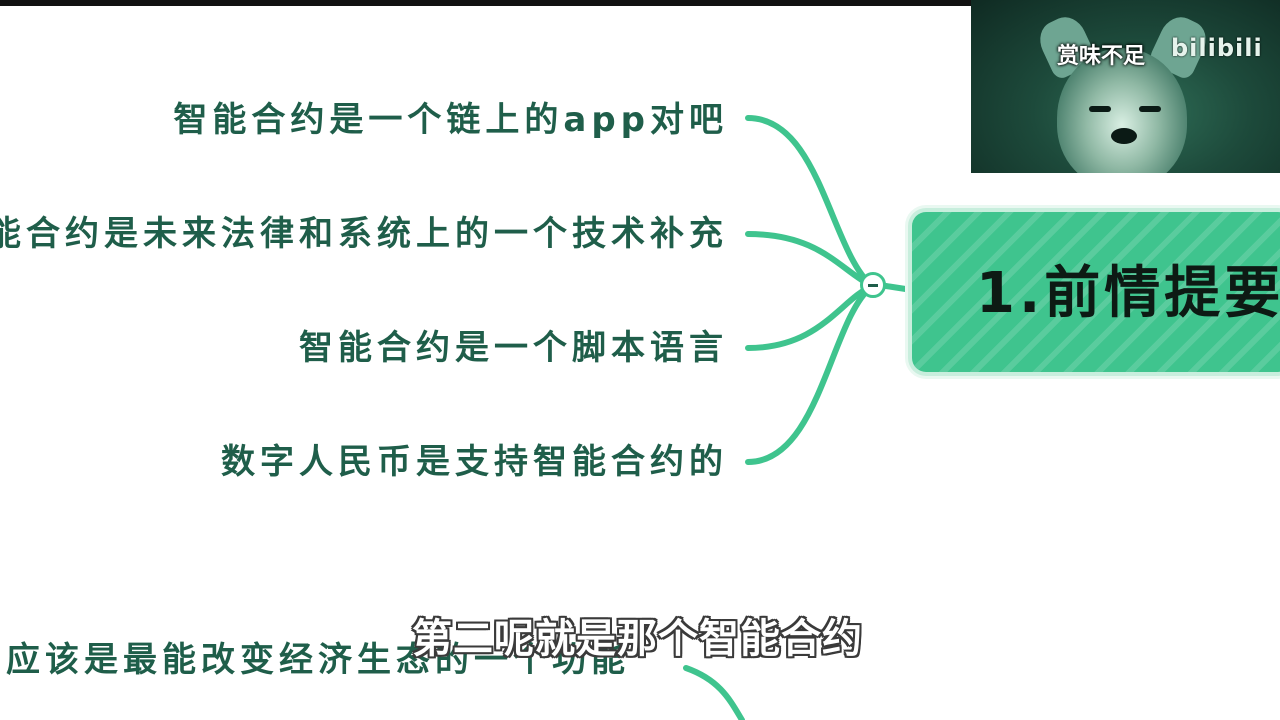 The width and height of the screenshot is (1280, 720). Describe the element at coordinates (1125, 86) in the screenshot. I see `webcam-overlay: 赏味不足 bilibili` at that location.